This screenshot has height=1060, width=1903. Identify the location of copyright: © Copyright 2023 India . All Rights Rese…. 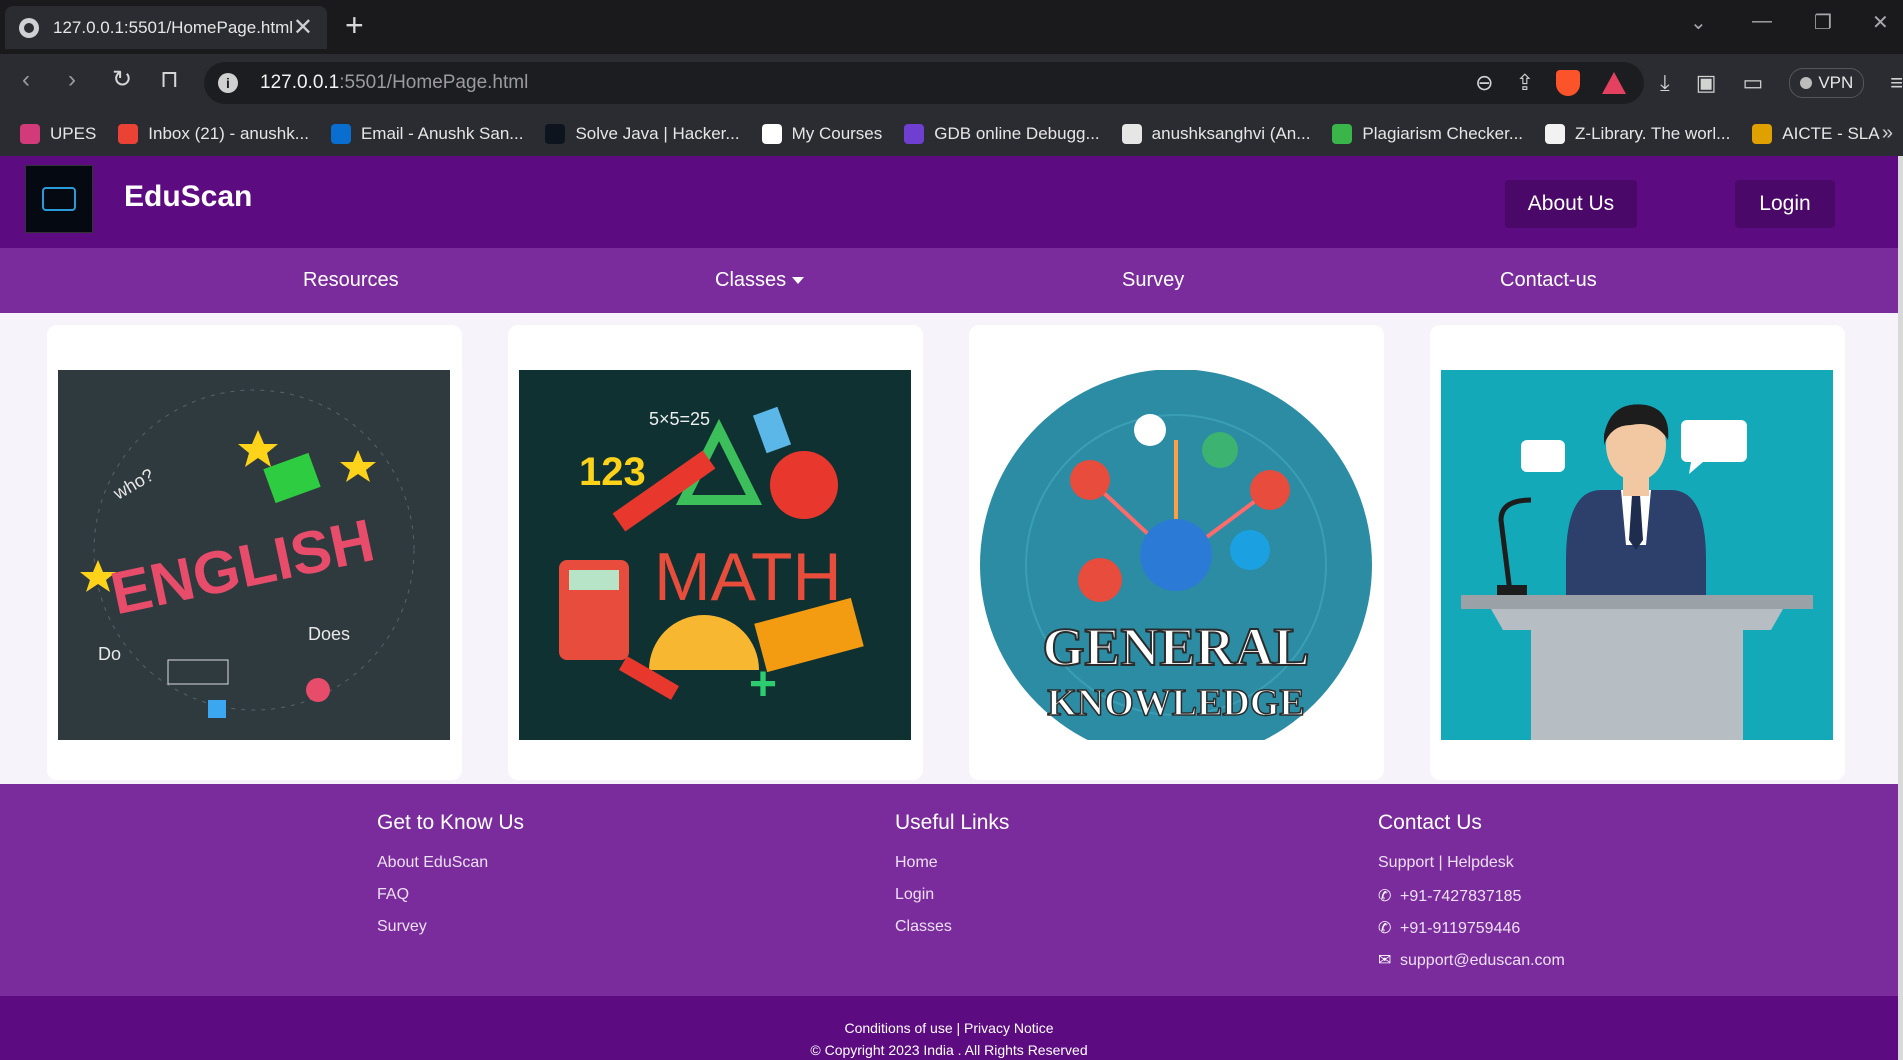
(949, 1050).